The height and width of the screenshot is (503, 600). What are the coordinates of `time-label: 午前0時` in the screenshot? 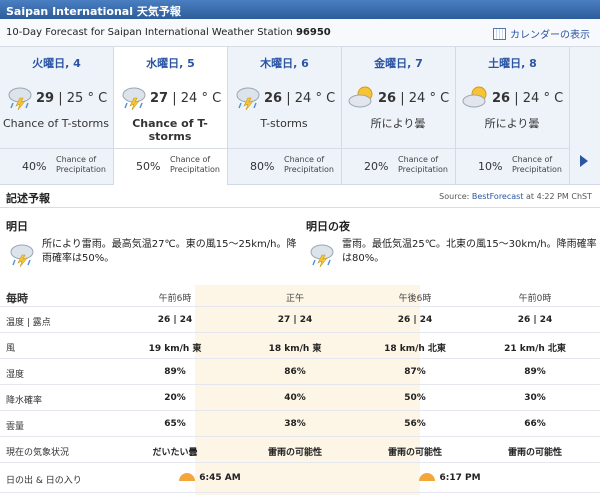 It's located at (535, 299).